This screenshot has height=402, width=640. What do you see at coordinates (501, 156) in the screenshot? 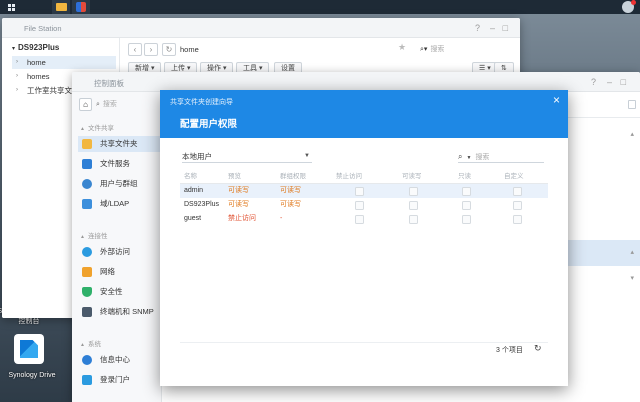
I see `user-search-input: ⌕ ▼ 搜索` at bounding box center [501, 156].